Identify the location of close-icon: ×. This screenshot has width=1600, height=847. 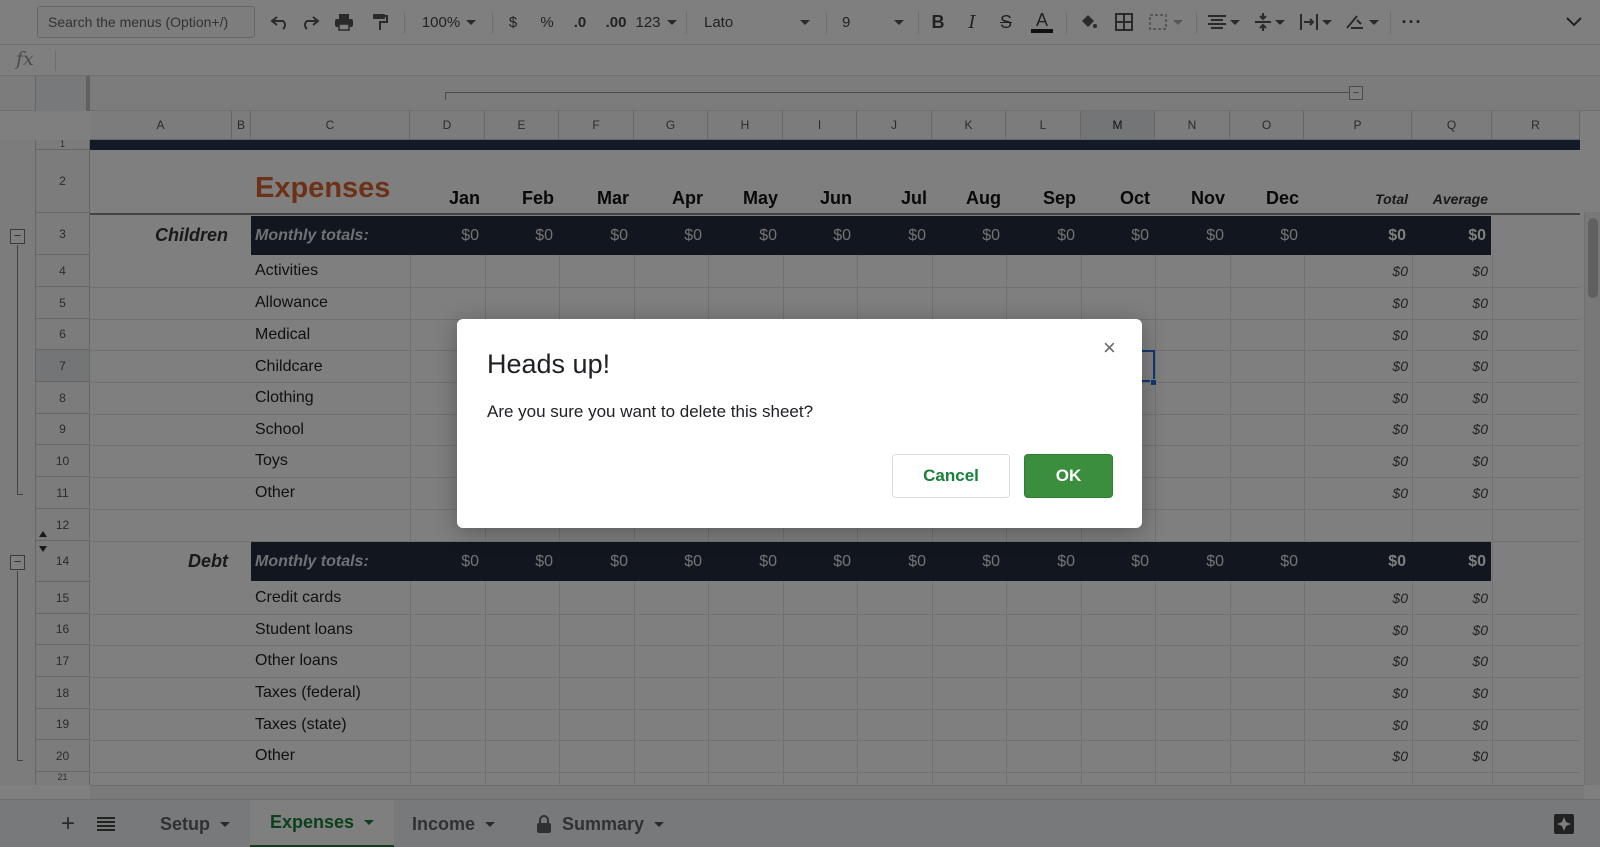
(1109, 348).